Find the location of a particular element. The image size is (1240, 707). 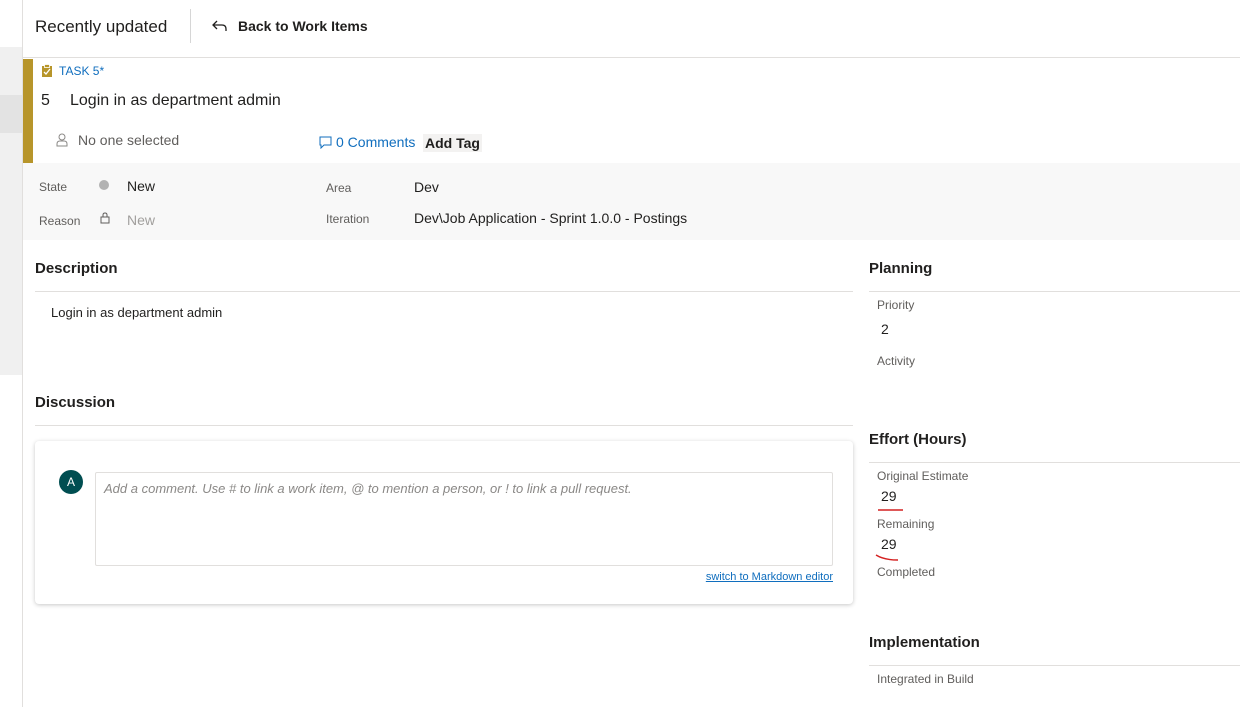

state-label: State is located at coordinates (53, 187).